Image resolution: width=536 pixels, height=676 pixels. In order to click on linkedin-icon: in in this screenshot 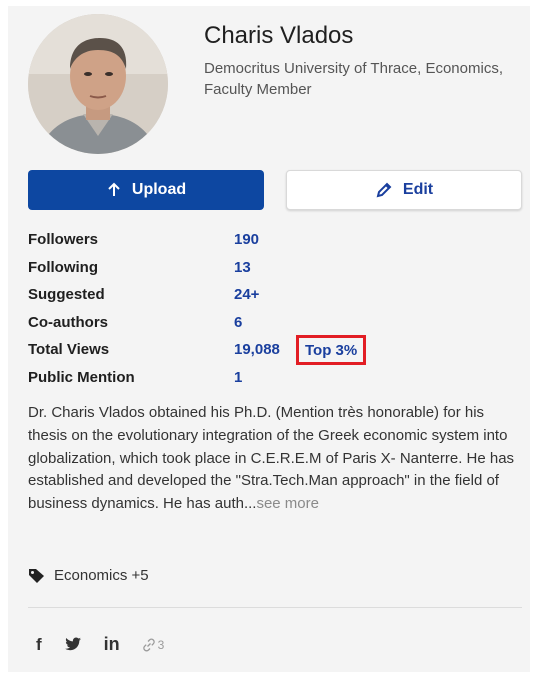, I will do `click(112, 644)`.